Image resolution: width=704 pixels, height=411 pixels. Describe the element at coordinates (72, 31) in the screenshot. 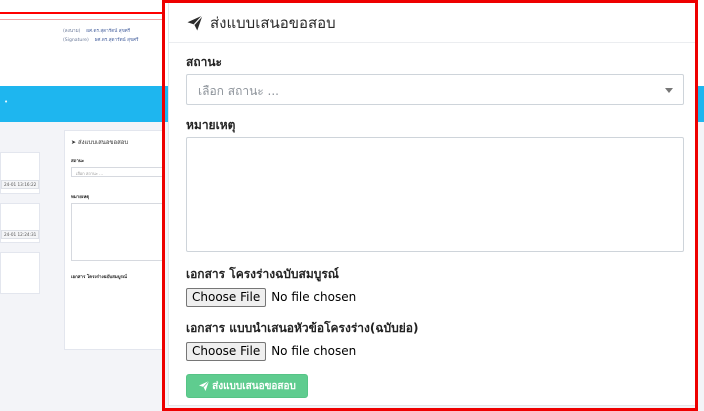

I see `signature-label: (ลงนาม)` at that location.